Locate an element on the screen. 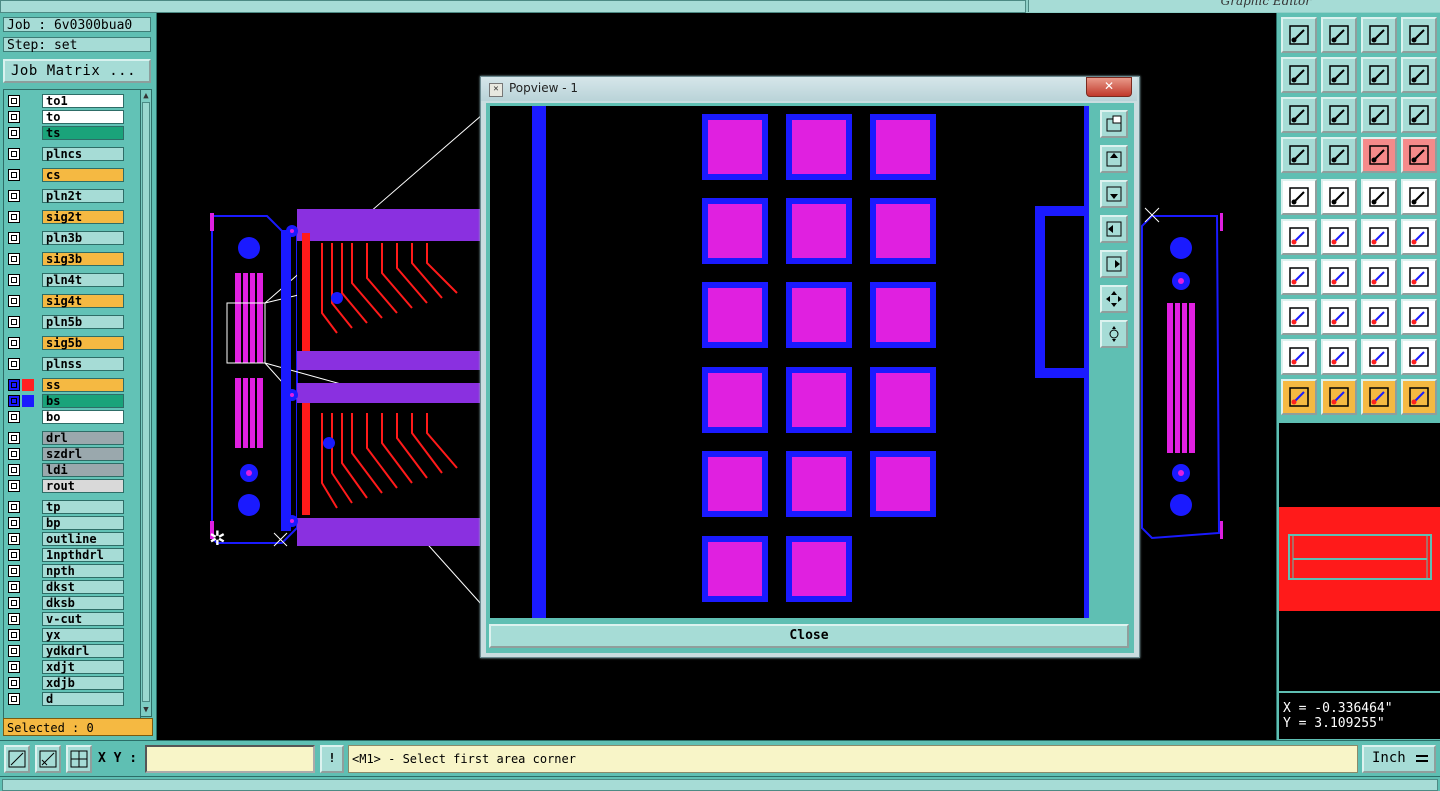  layer-name: pln4t is located at coordinates (83, 280).